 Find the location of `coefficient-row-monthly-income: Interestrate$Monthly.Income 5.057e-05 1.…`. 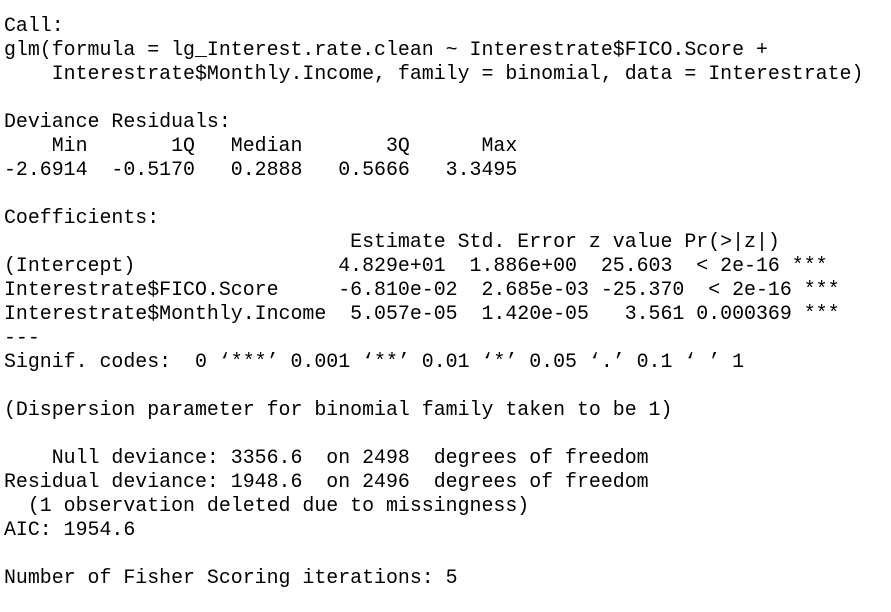

coefficient-row-monthly-income: Interestrate$Monthly.Income 5.057e-05 1.… is located at coordinates (422, 313).